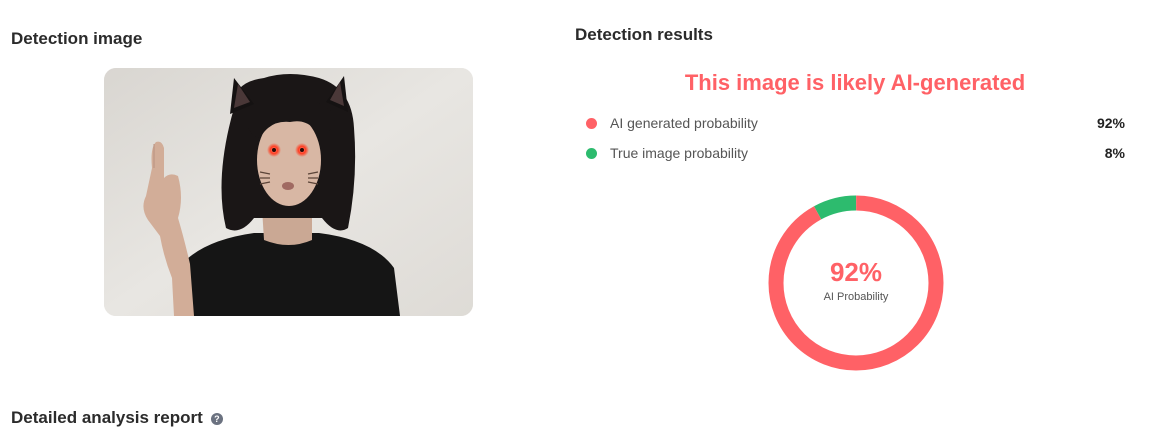 The width and height of the screenshot is (1152, 443). I want to click on probability-donut-chart: 92% AI Probability, so click(856, 283).